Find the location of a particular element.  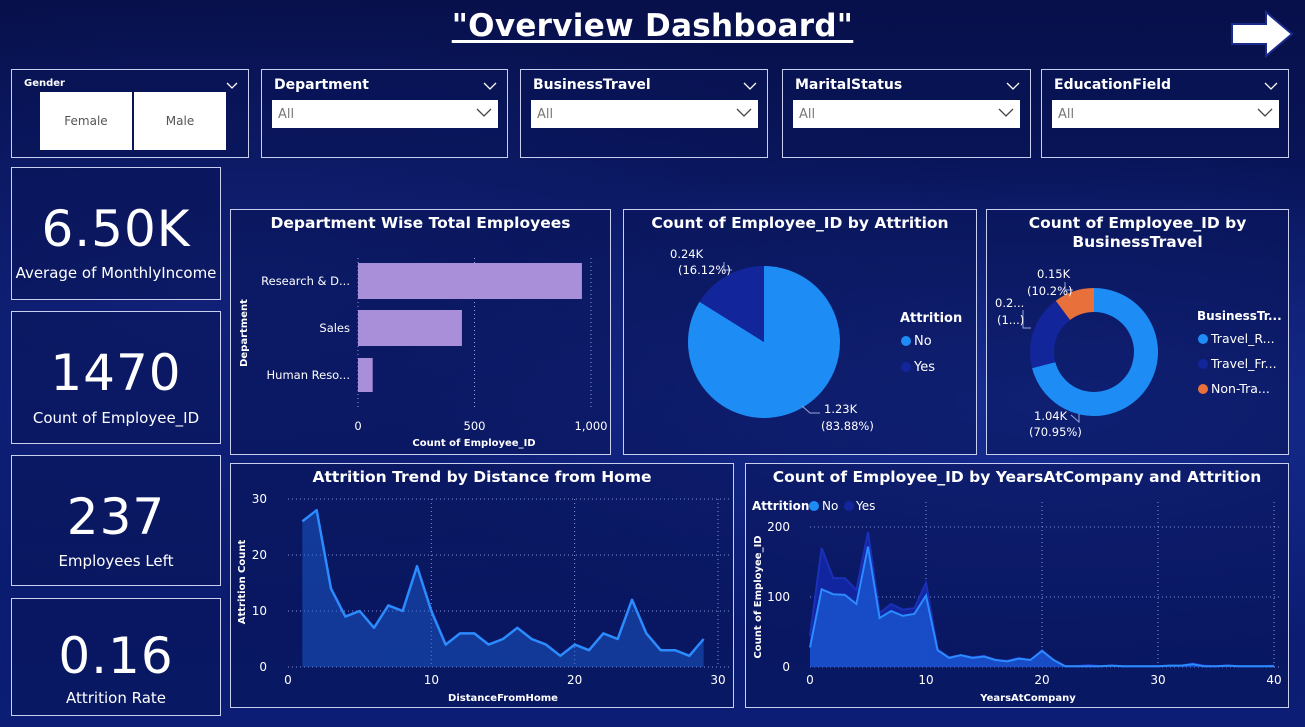

gender-option-male: Male is located at coordinates (180, 121).